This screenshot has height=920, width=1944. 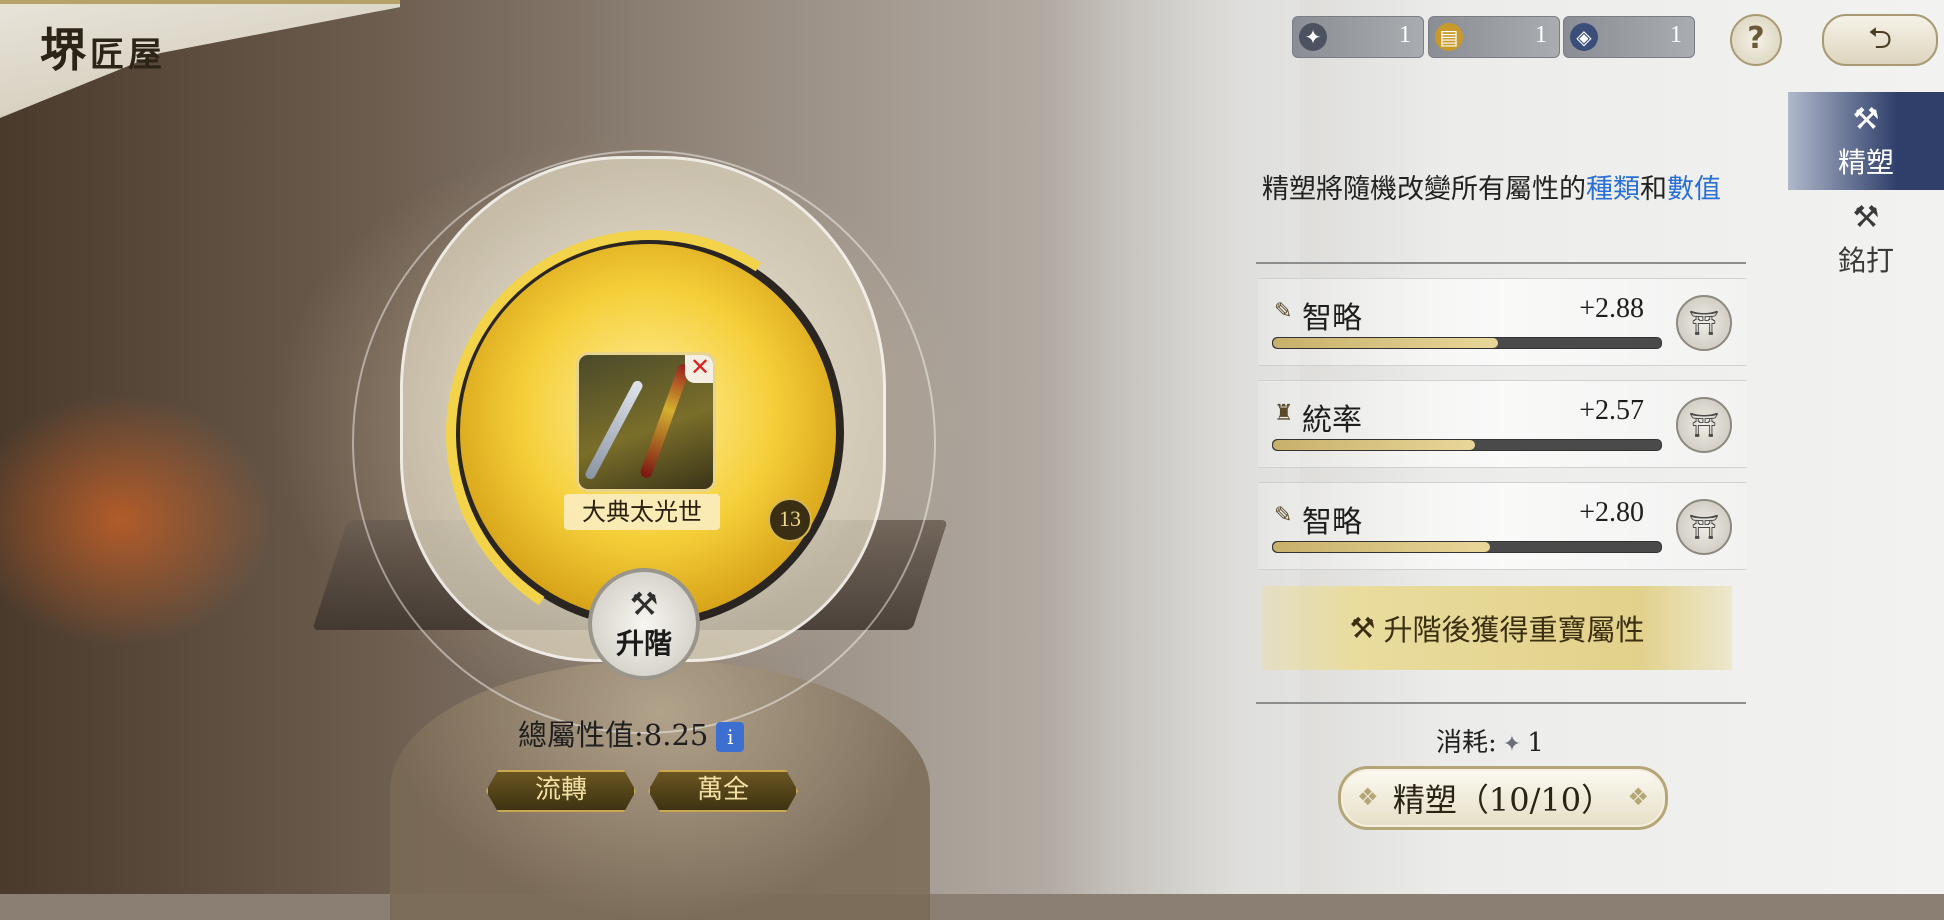 I want to click on page-title: 堺匠屋, so click(x=103, y=47).